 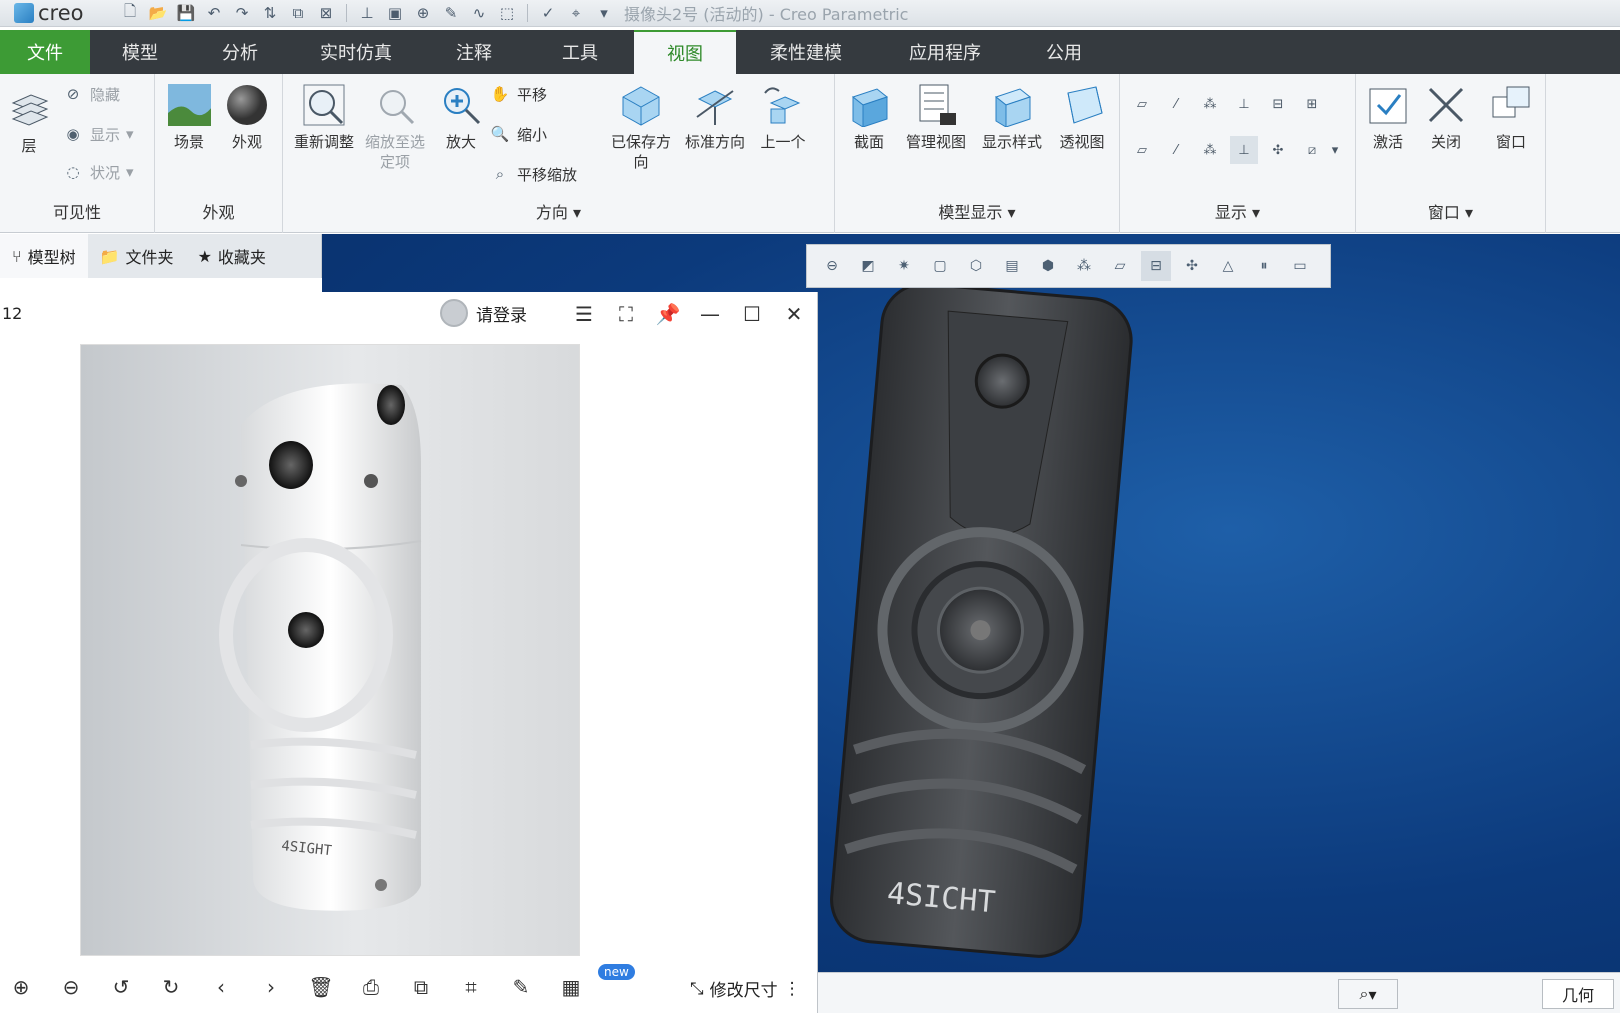 What do you see at coordinates (326, 13) in the screenshot?
I see `close-window-icon: ⊠` at bounding box center [326, 13].